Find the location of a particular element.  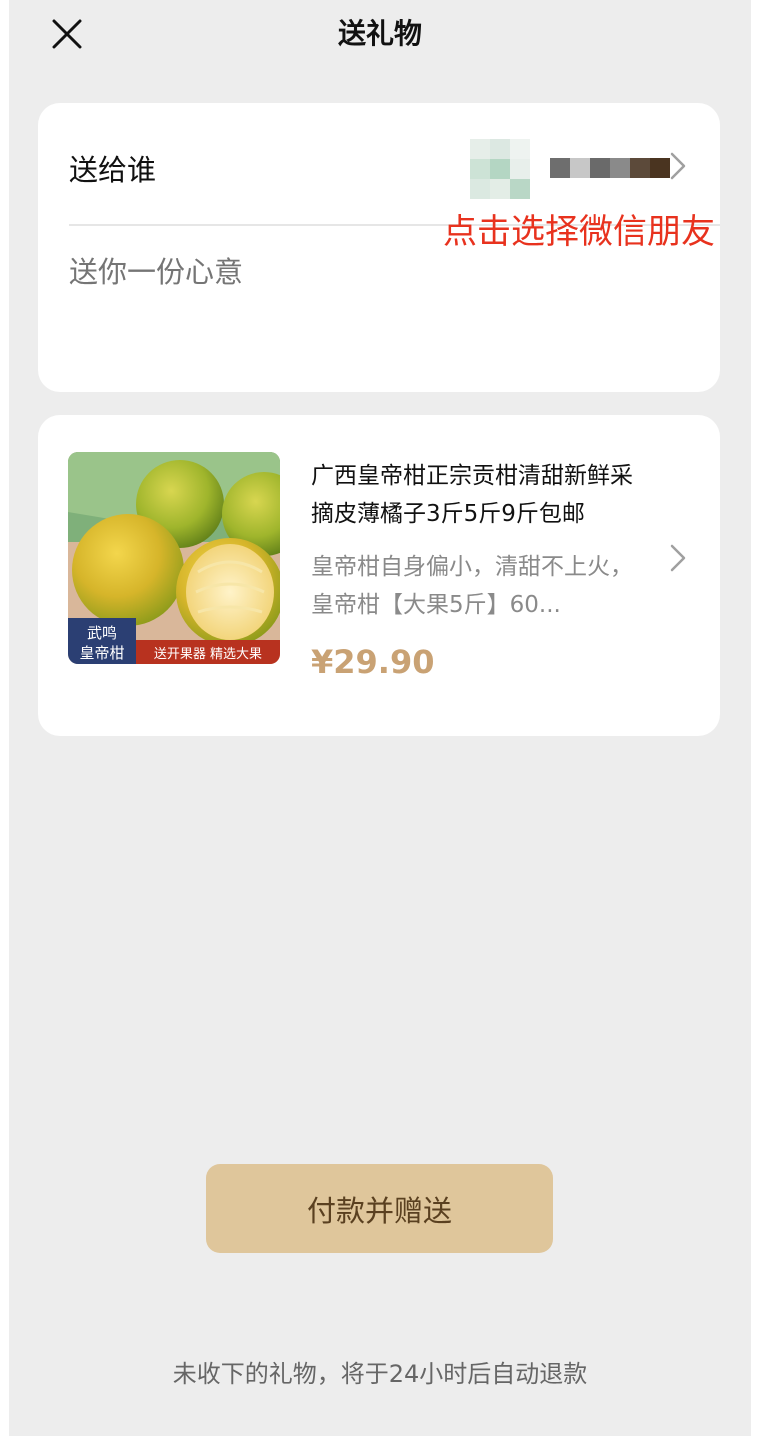

recipient-name-blurred is located at coordinates (610, 168).